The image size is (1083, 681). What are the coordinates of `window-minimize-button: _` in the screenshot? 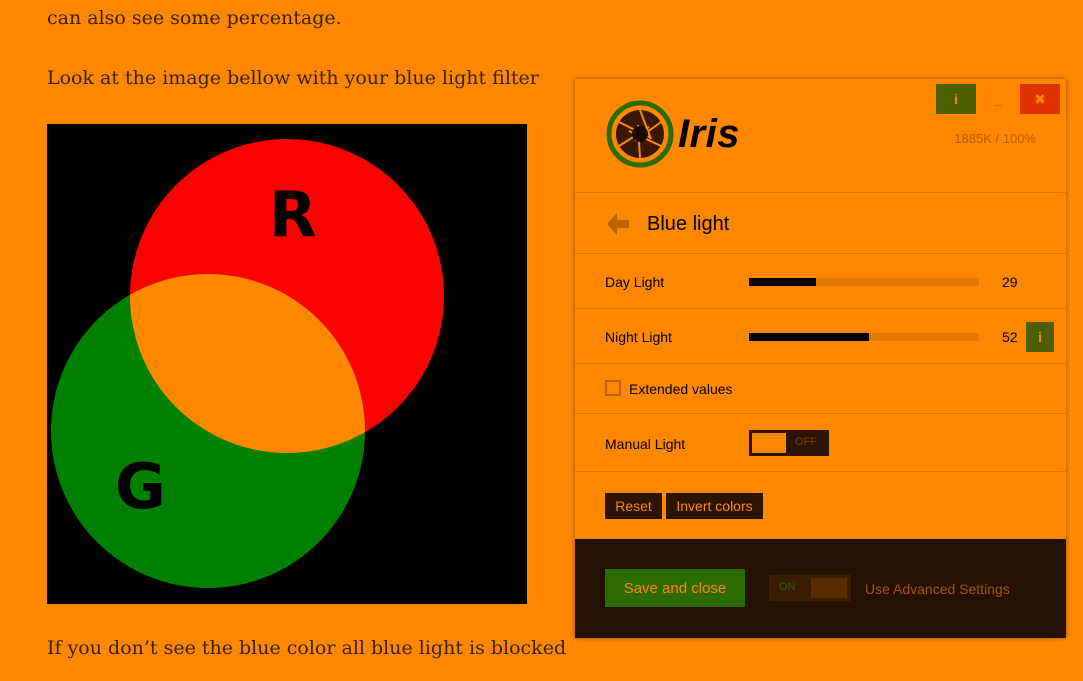 It's located at (998, 99).